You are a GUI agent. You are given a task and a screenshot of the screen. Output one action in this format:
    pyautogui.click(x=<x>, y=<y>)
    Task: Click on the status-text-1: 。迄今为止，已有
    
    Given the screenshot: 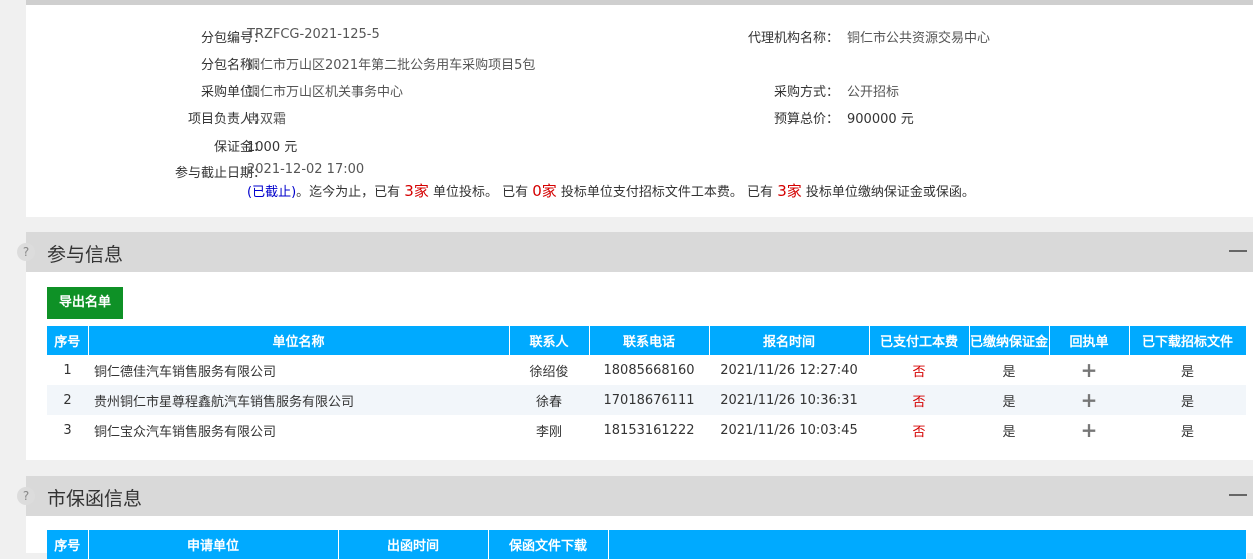 What is the action you would take?
    pyautogui.click(x=350, y=192)
    